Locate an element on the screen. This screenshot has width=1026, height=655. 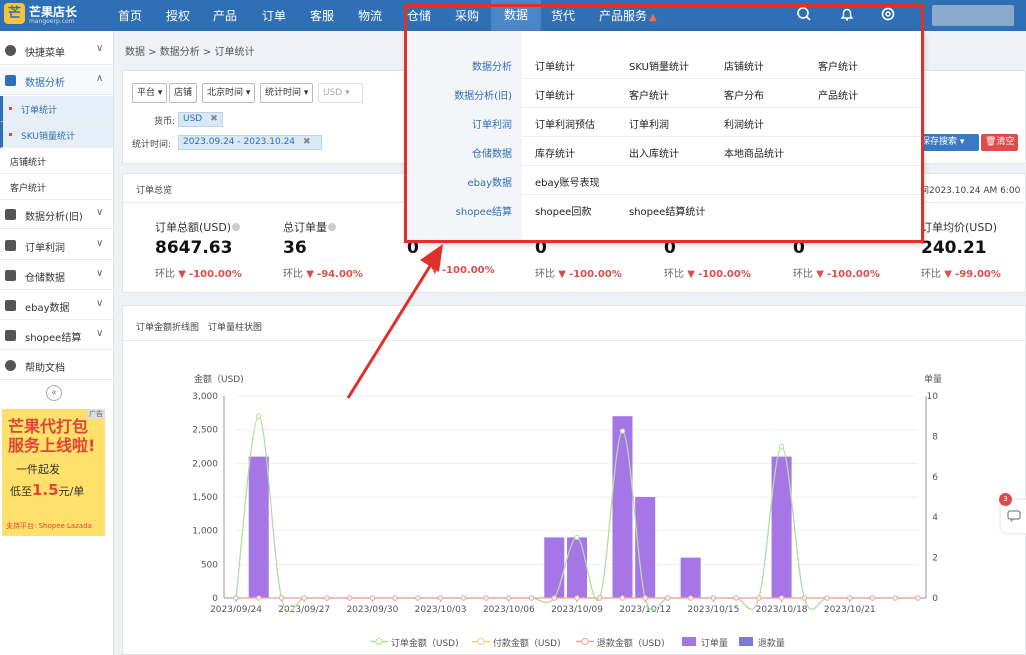
sidebar-subitem-label: SKU销量统计 is located at coordinates (48, 137).